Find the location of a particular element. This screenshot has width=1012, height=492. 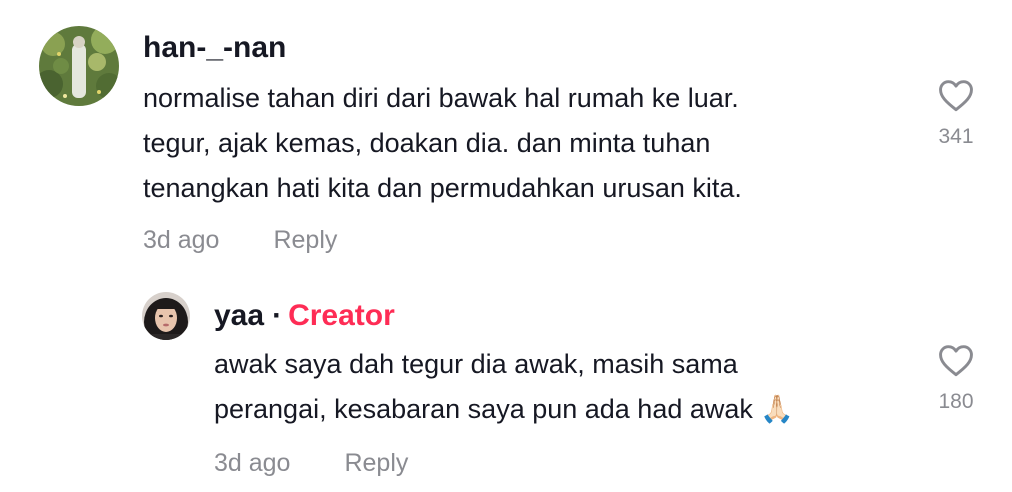

comment-meta: 3d ago Reply is located at coordinates (240, 240).